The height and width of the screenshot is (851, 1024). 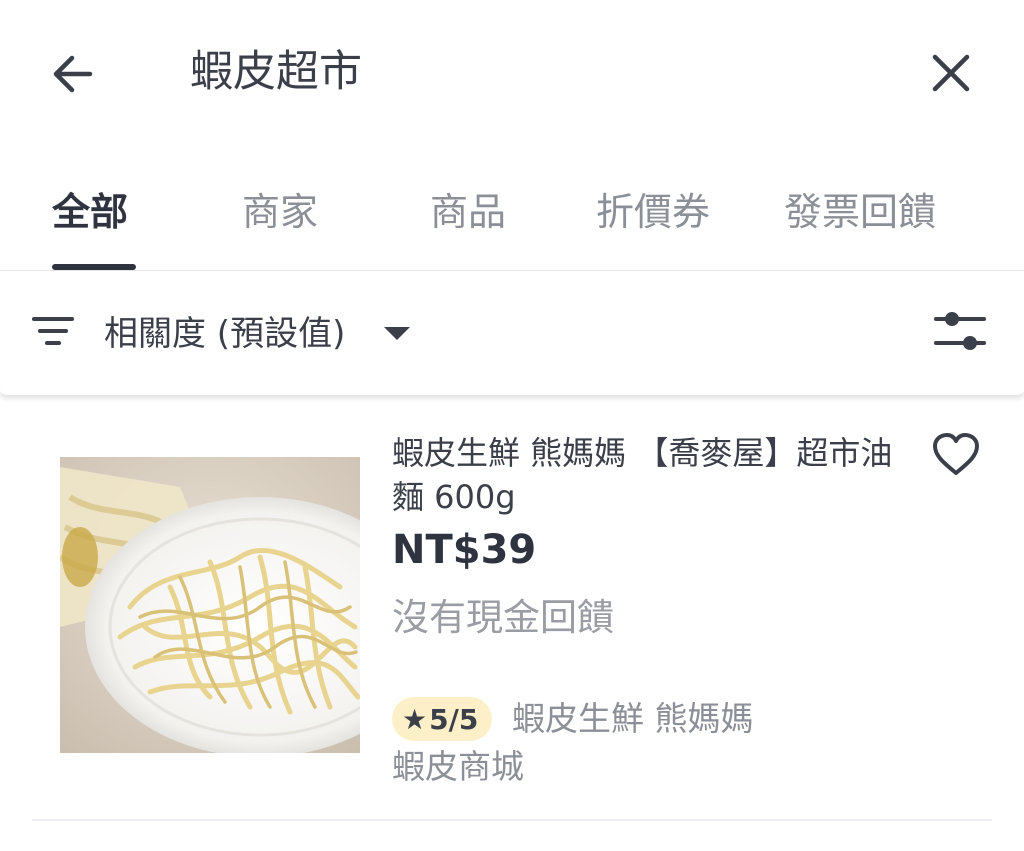 I want to click on product-image, so click(x=210, y=605).